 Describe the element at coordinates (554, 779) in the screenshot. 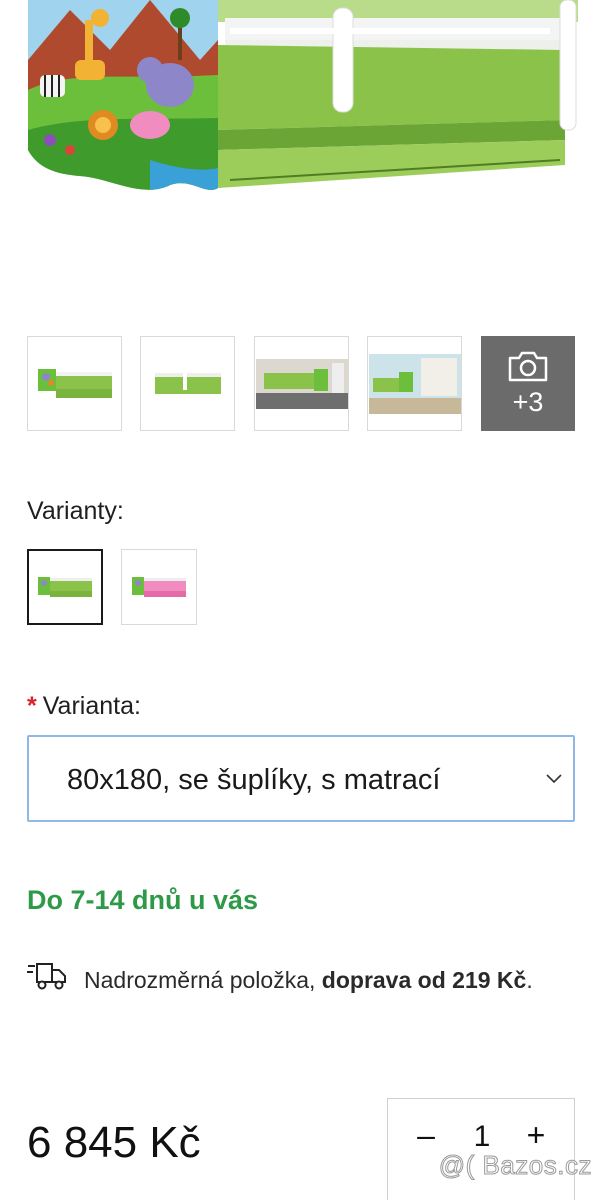

I see `chevron-down-icon` at that location.